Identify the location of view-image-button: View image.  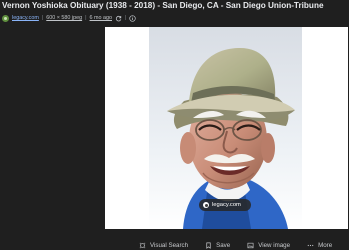
(268, 245).